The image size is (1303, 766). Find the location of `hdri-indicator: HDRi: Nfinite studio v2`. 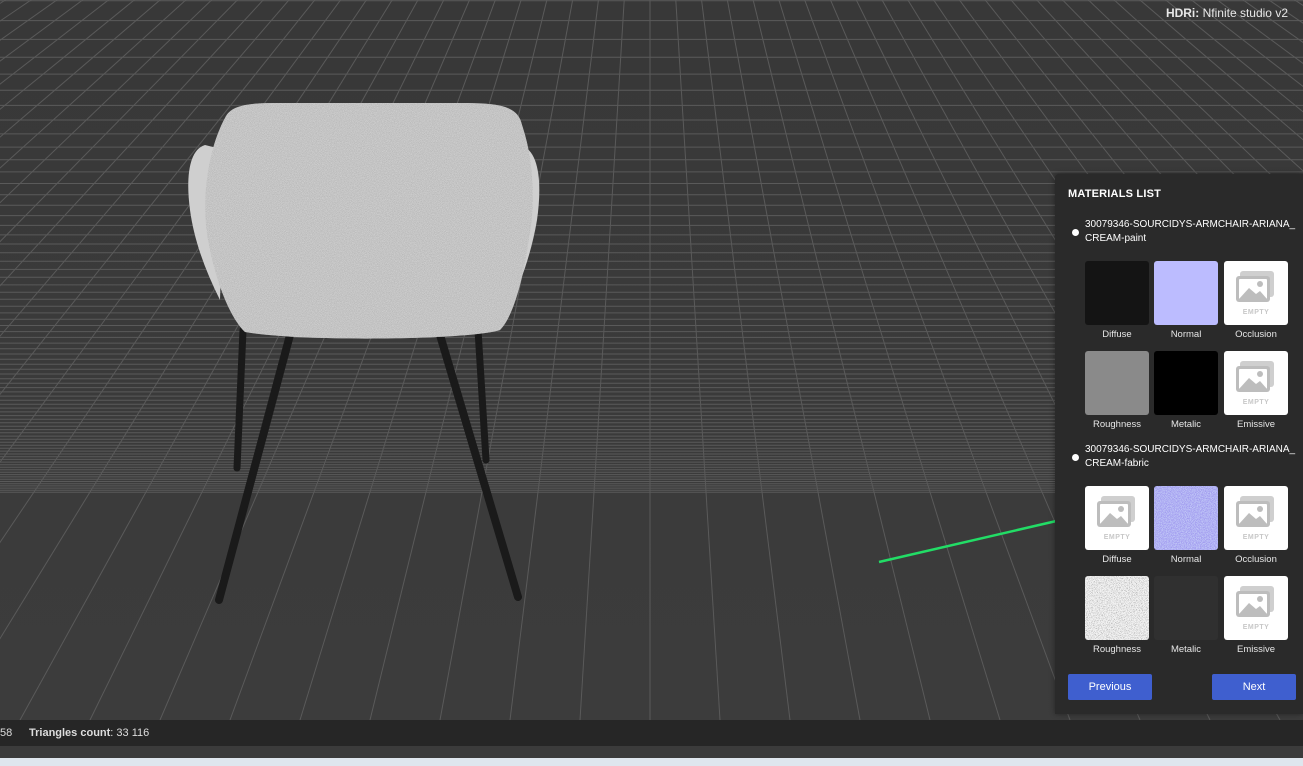

hdri-indicator: HDRi: Nfinite studio v2 is located at coordinates (1227, 13).